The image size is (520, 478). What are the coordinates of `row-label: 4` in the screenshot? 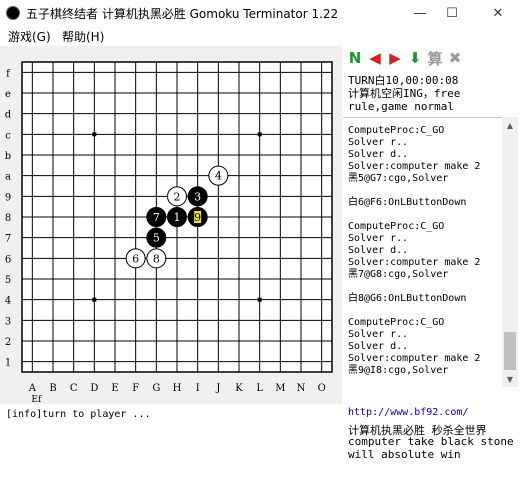 It's located at (8, 301).